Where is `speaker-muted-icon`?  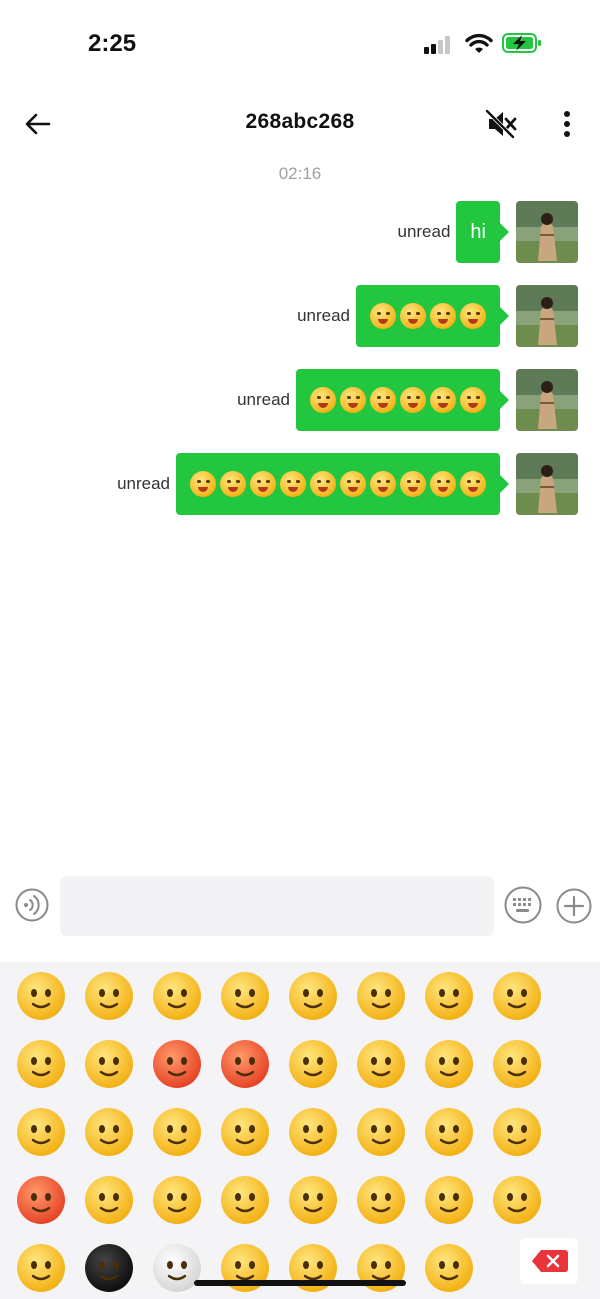
speaker-muted-icon is located at coordinates (501, 124).